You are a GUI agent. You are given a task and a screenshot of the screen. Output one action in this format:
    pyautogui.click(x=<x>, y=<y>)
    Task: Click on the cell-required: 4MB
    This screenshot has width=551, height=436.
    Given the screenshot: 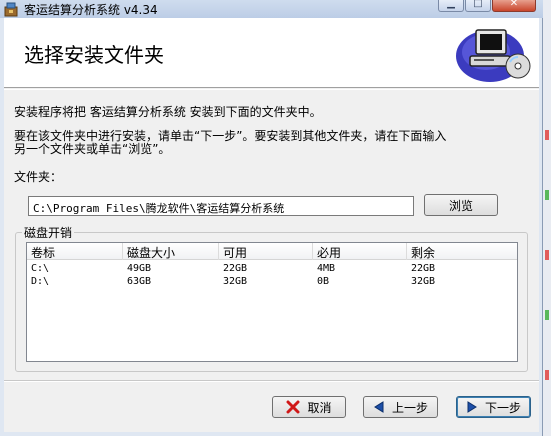 What is the action you would take?
    pyautogui.click(x=326, y=268)
    